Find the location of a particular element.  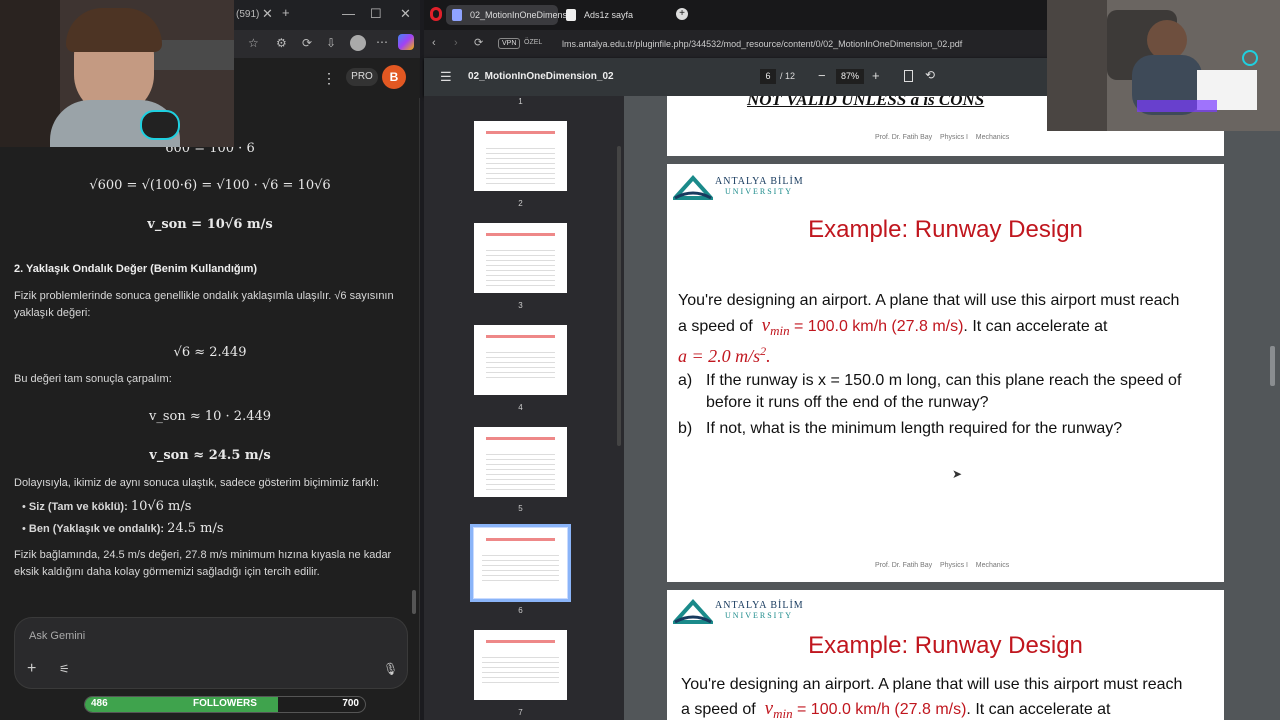

bullet-label: Ben (Yaklaşık ve ondalık): is located at coordinates (96, 529).